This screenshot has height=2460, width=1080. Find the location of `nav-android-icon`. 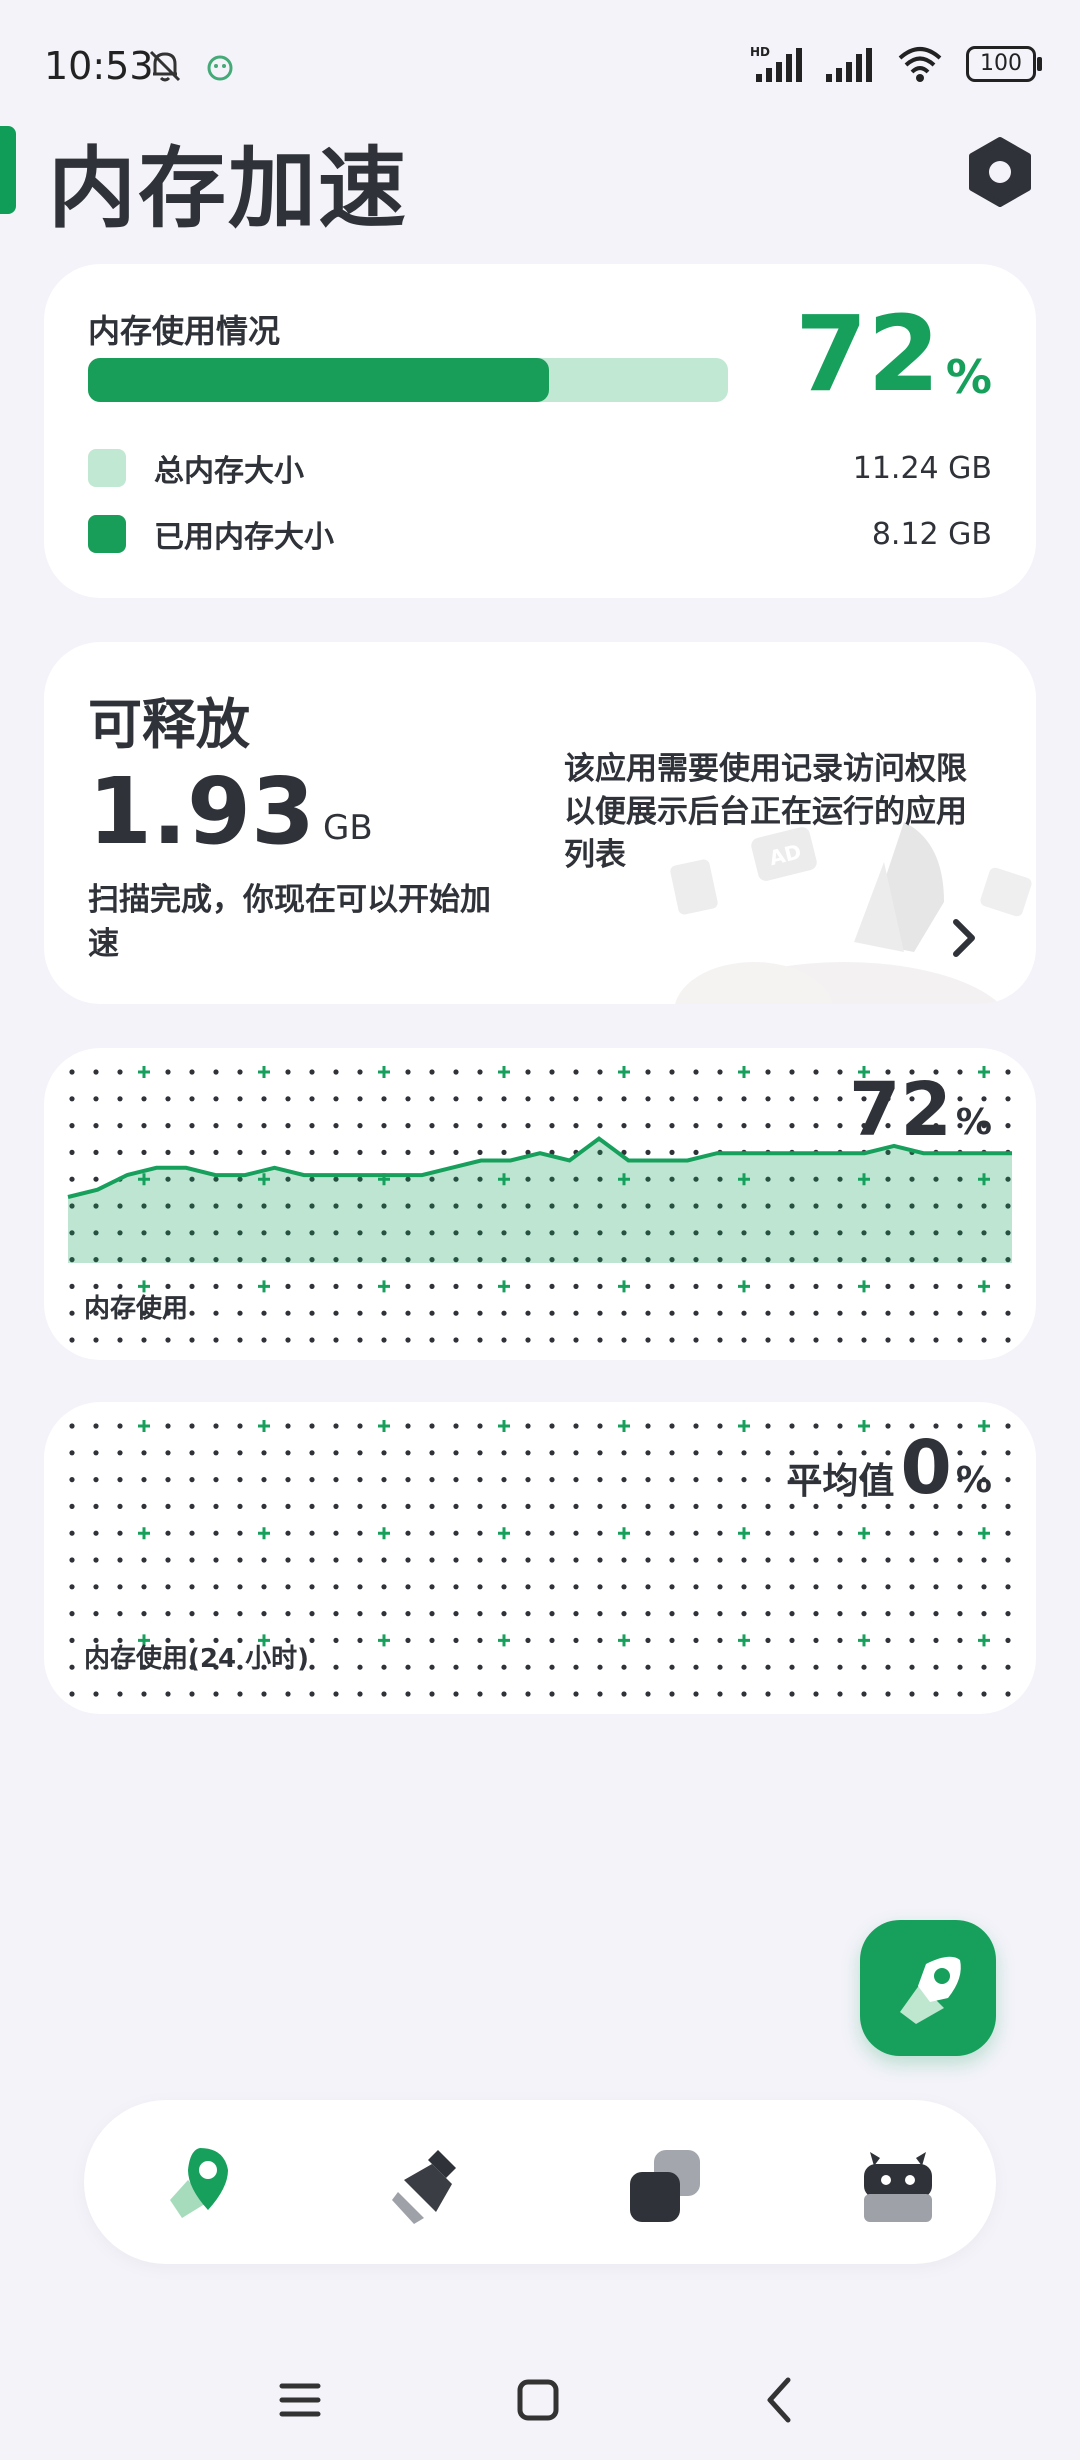

nav-android-icon is located at coordinates (898, 2184).